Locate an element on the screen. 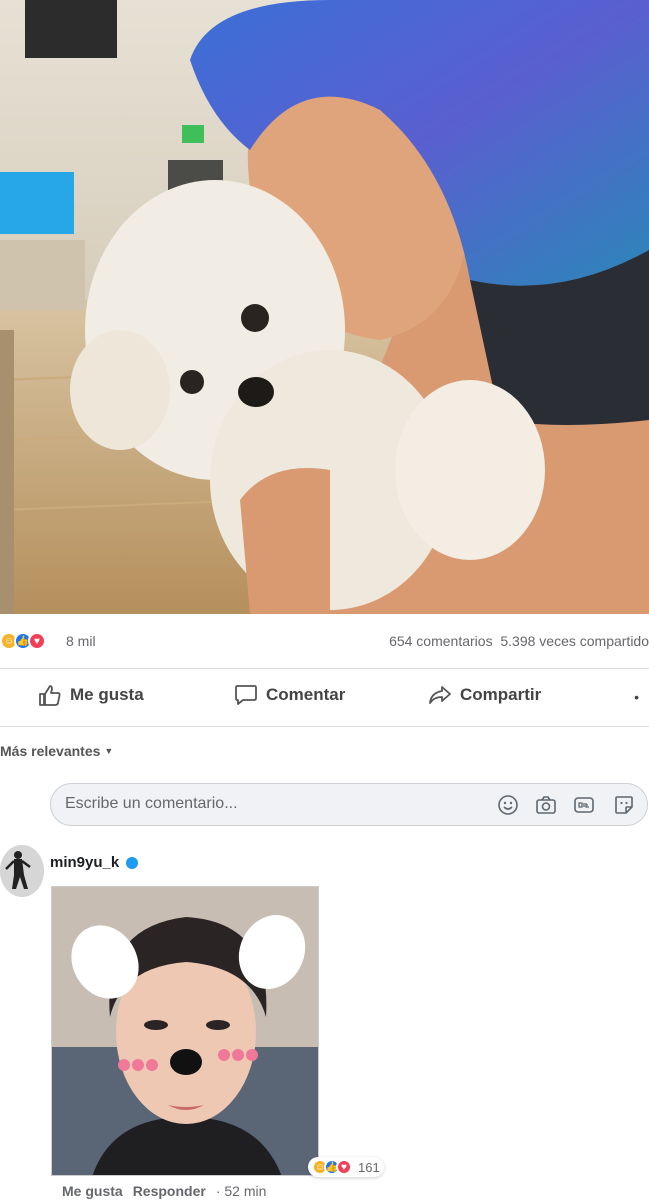 This screenshot has height=1200, width=649. verified-badge-icon is located at coordinates (132, 862).